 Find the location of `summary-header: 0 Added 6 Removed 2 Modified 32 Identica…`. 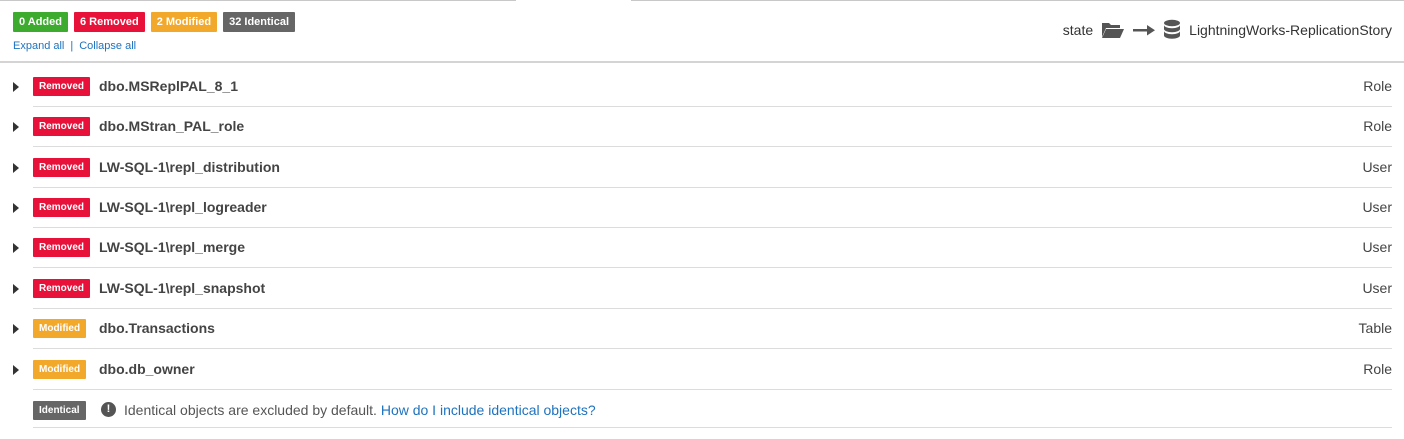

summary-header: 0 Added 6 Removed 2 Modified 32 Identica… is located at coordinates (702, 31).